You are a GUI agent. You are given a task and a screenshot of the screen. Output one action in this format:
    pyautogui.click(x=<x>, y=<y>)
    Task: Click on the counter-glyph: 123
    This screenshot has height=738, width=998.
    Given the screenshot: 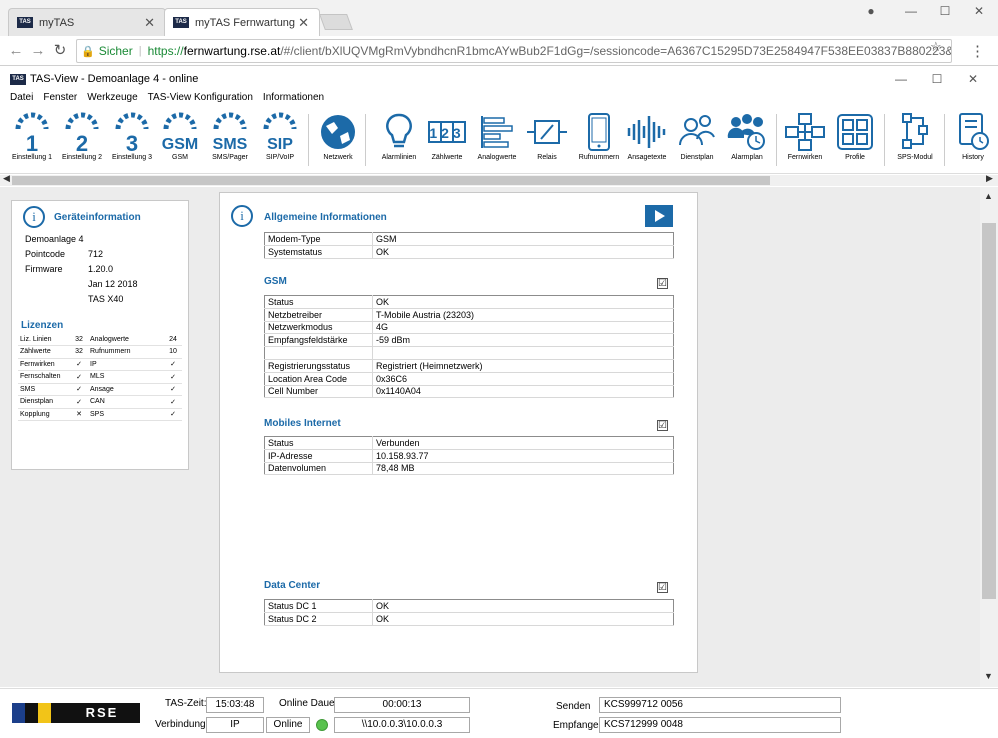 What is the action you would take?
    pyautogui.click(x=446, y=133)
    